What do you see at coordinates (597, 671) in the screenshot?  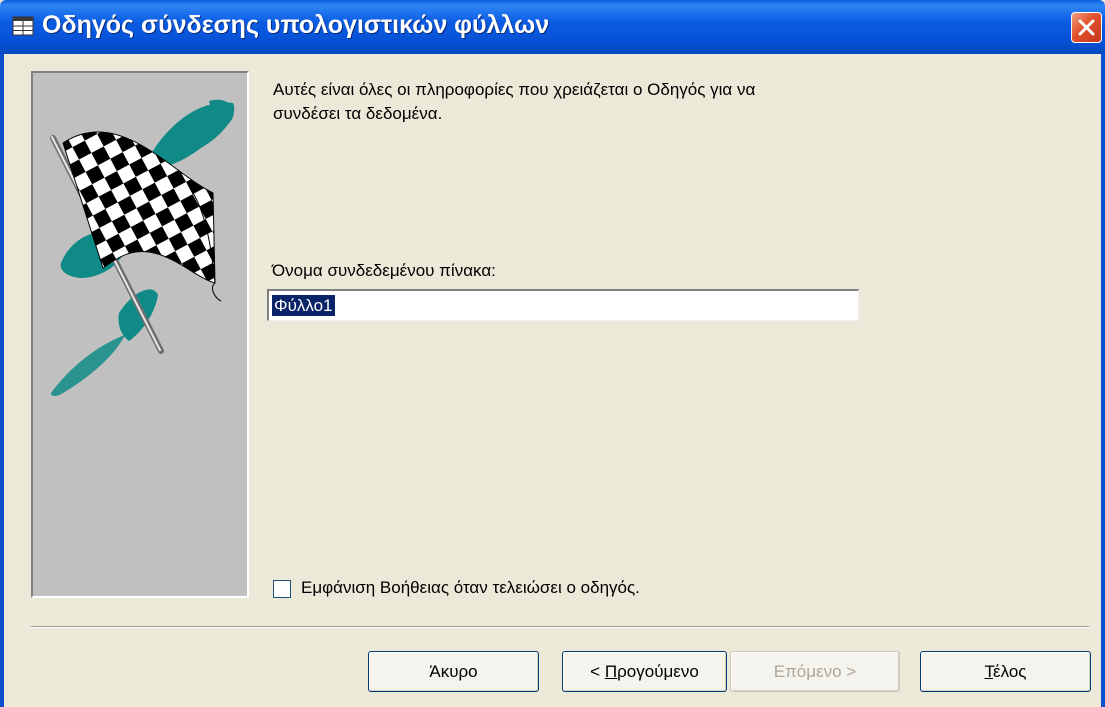 I see `back-prefix: <` at bounding box center [597, 671].